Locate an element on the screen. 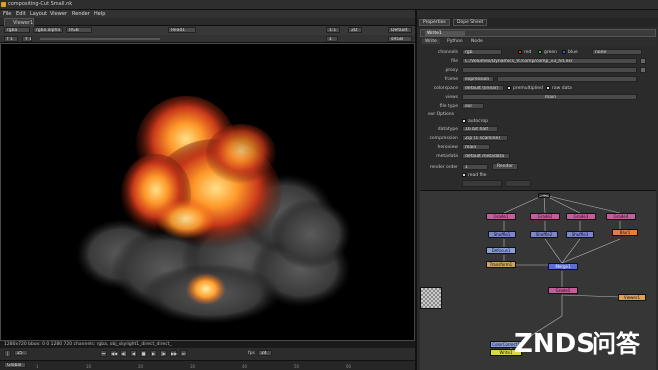 The image size is (658, 370). tab-viewer1: Viewer1 is located at coordinates (19, 22).